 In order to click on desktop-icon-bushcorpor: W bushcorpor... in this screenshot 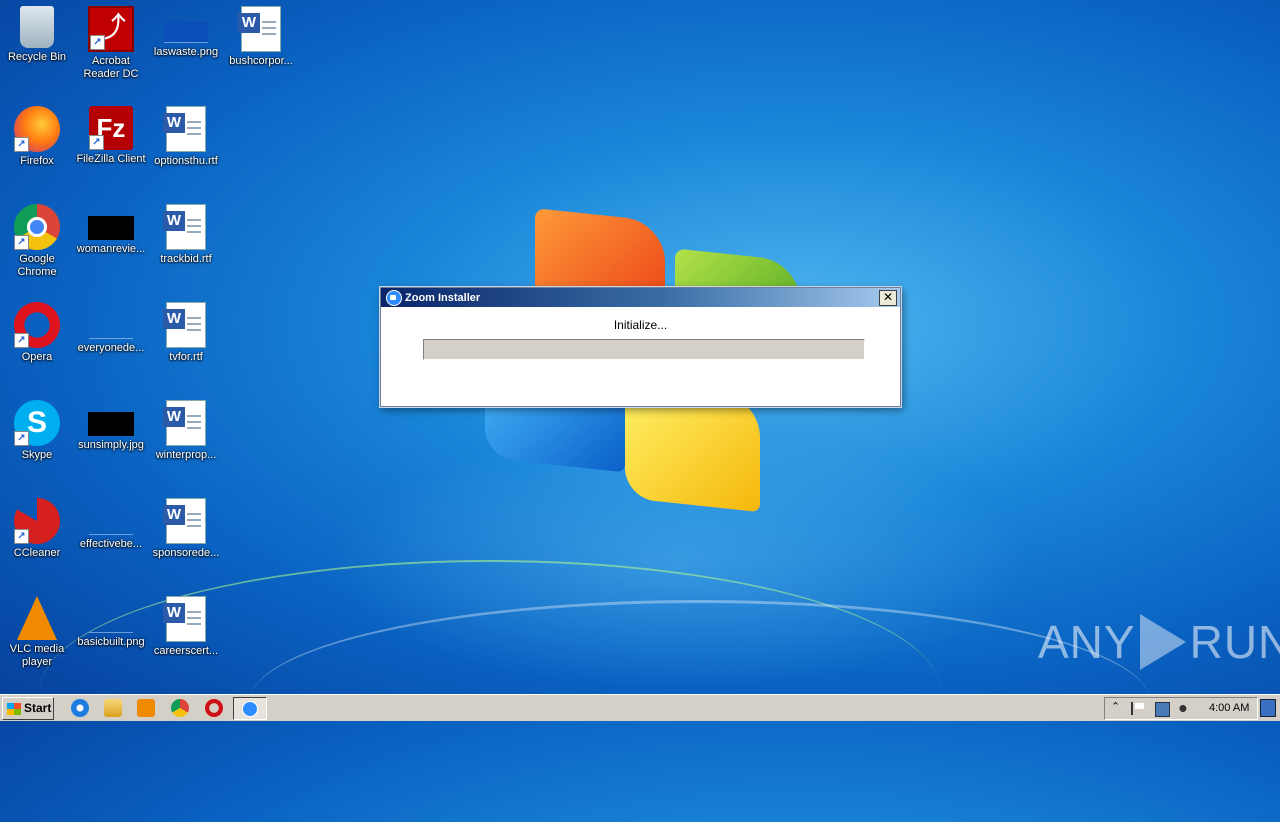, I will do `click(261, 34)`.